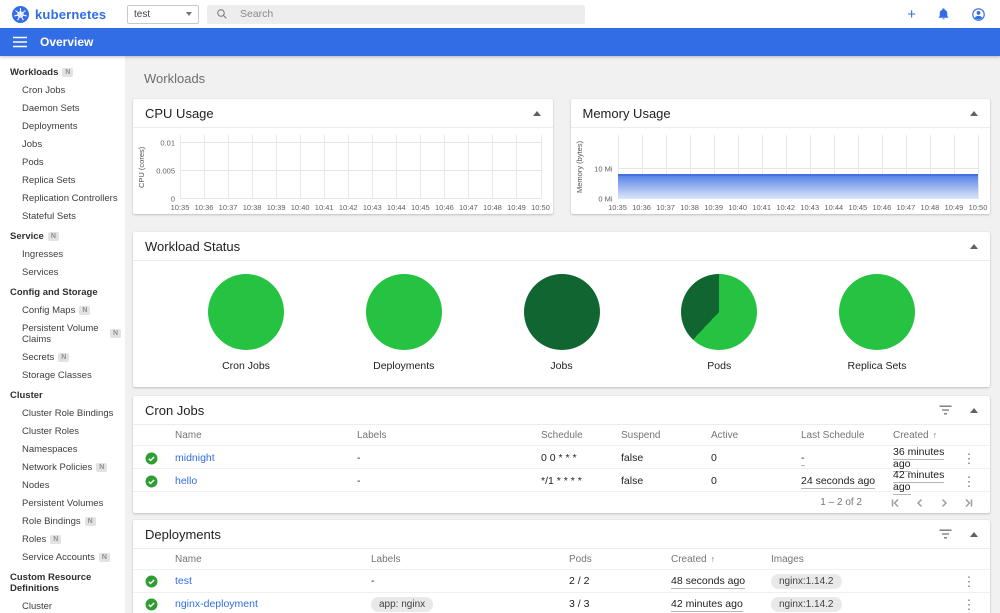 This screenshot has height=613, width=1000. What do you see at coordinates (62, 310) in the screenshot?
I see `sidebar-item-config-maps: Config Maps N` at bounding box center [62, 310].